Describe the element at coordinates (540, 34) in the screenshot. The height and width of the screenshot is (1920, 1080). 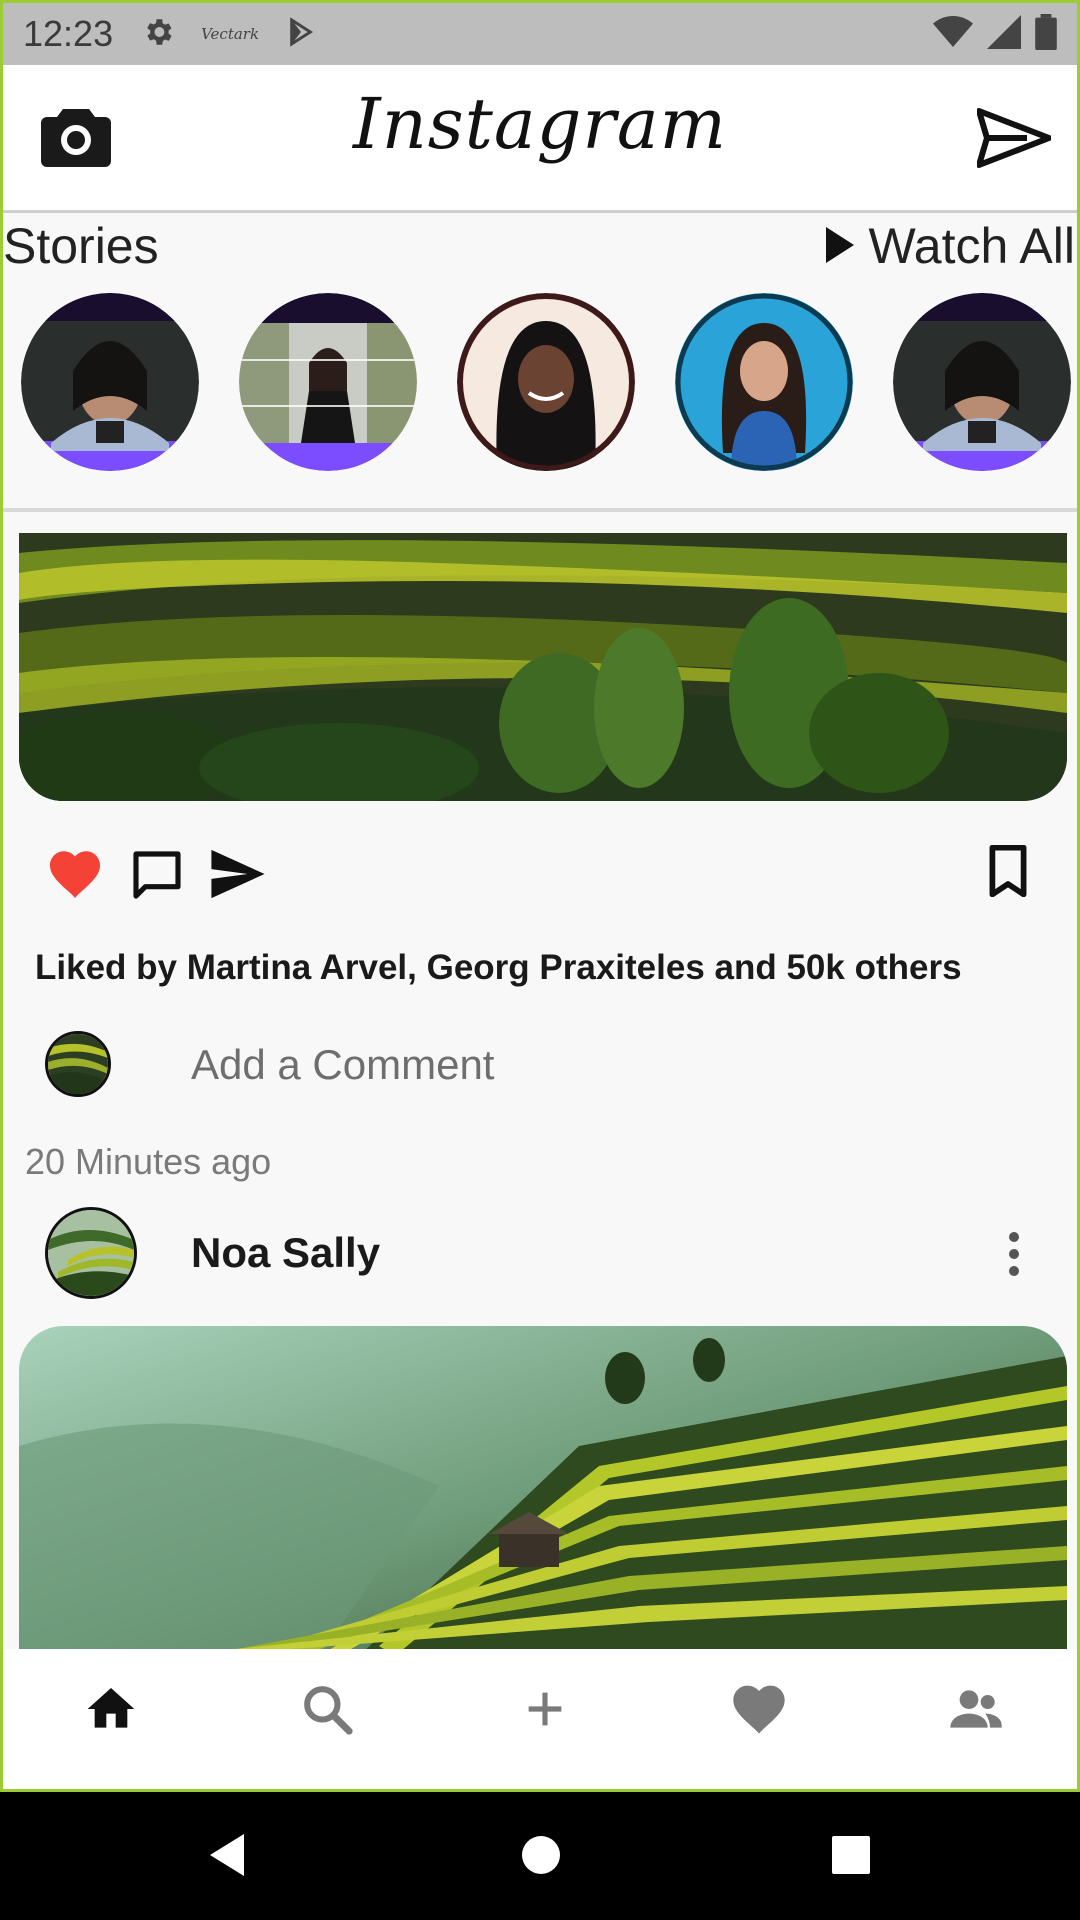
I see `status-bar: 12:23 Vectark` at that location.